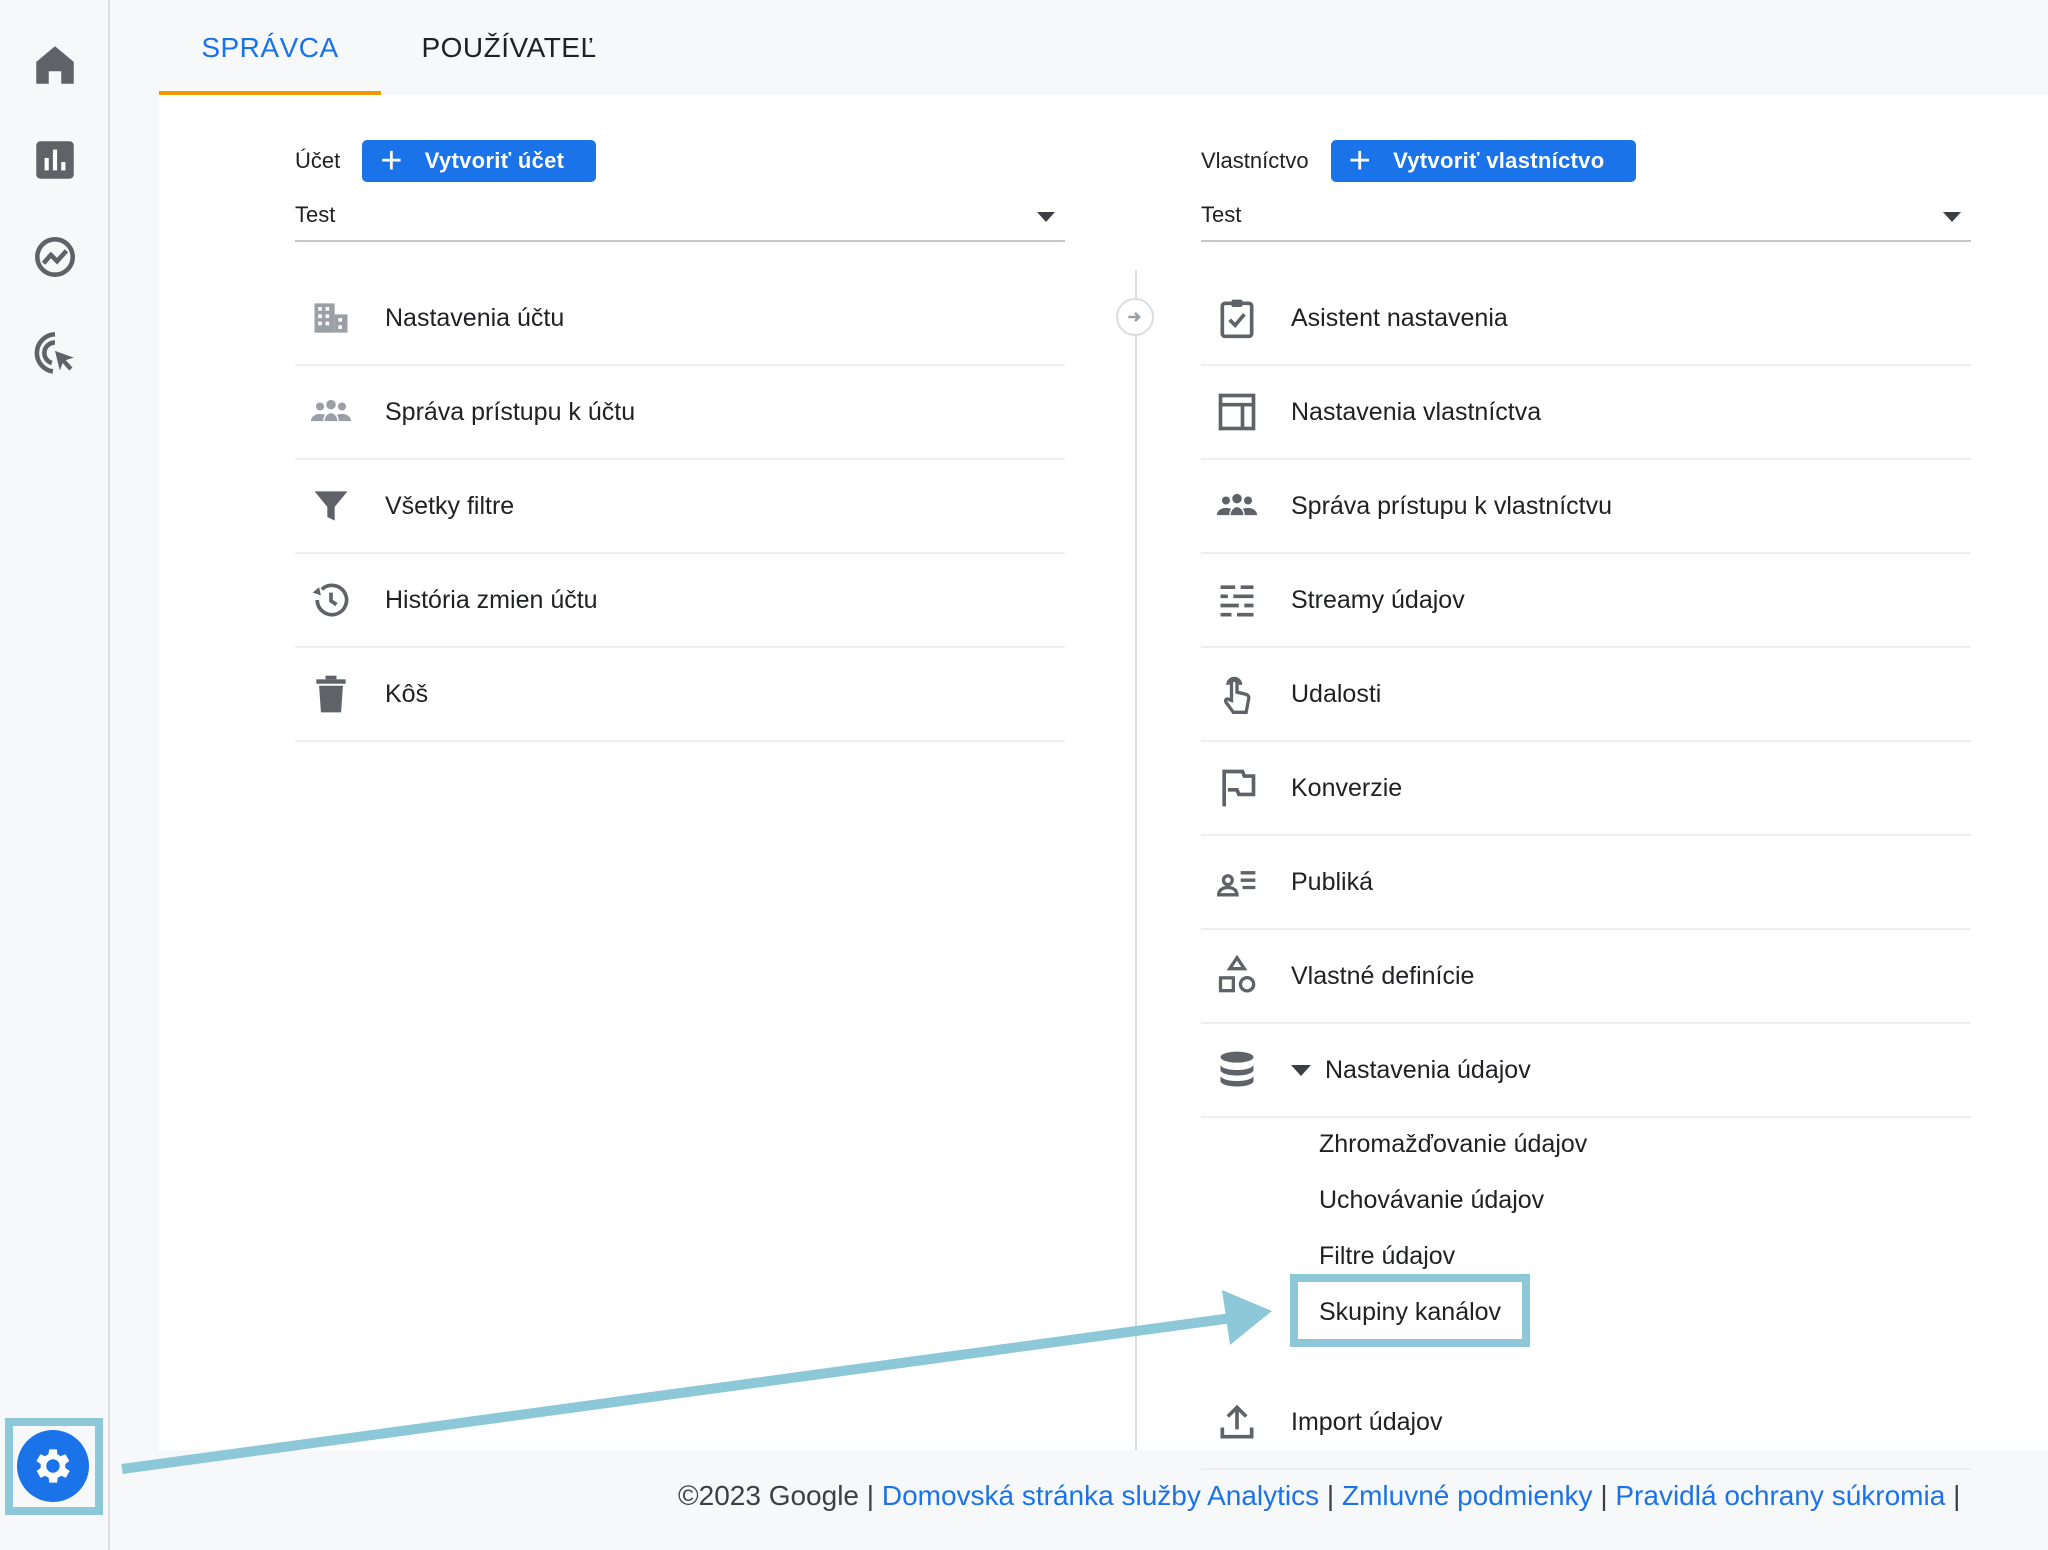 This screenshot has height=1550, width=2048. What do you see at coordinates (315, 214) in the screenshot?
I see `account-selected-value: Test` at bounding box center [315, 214].